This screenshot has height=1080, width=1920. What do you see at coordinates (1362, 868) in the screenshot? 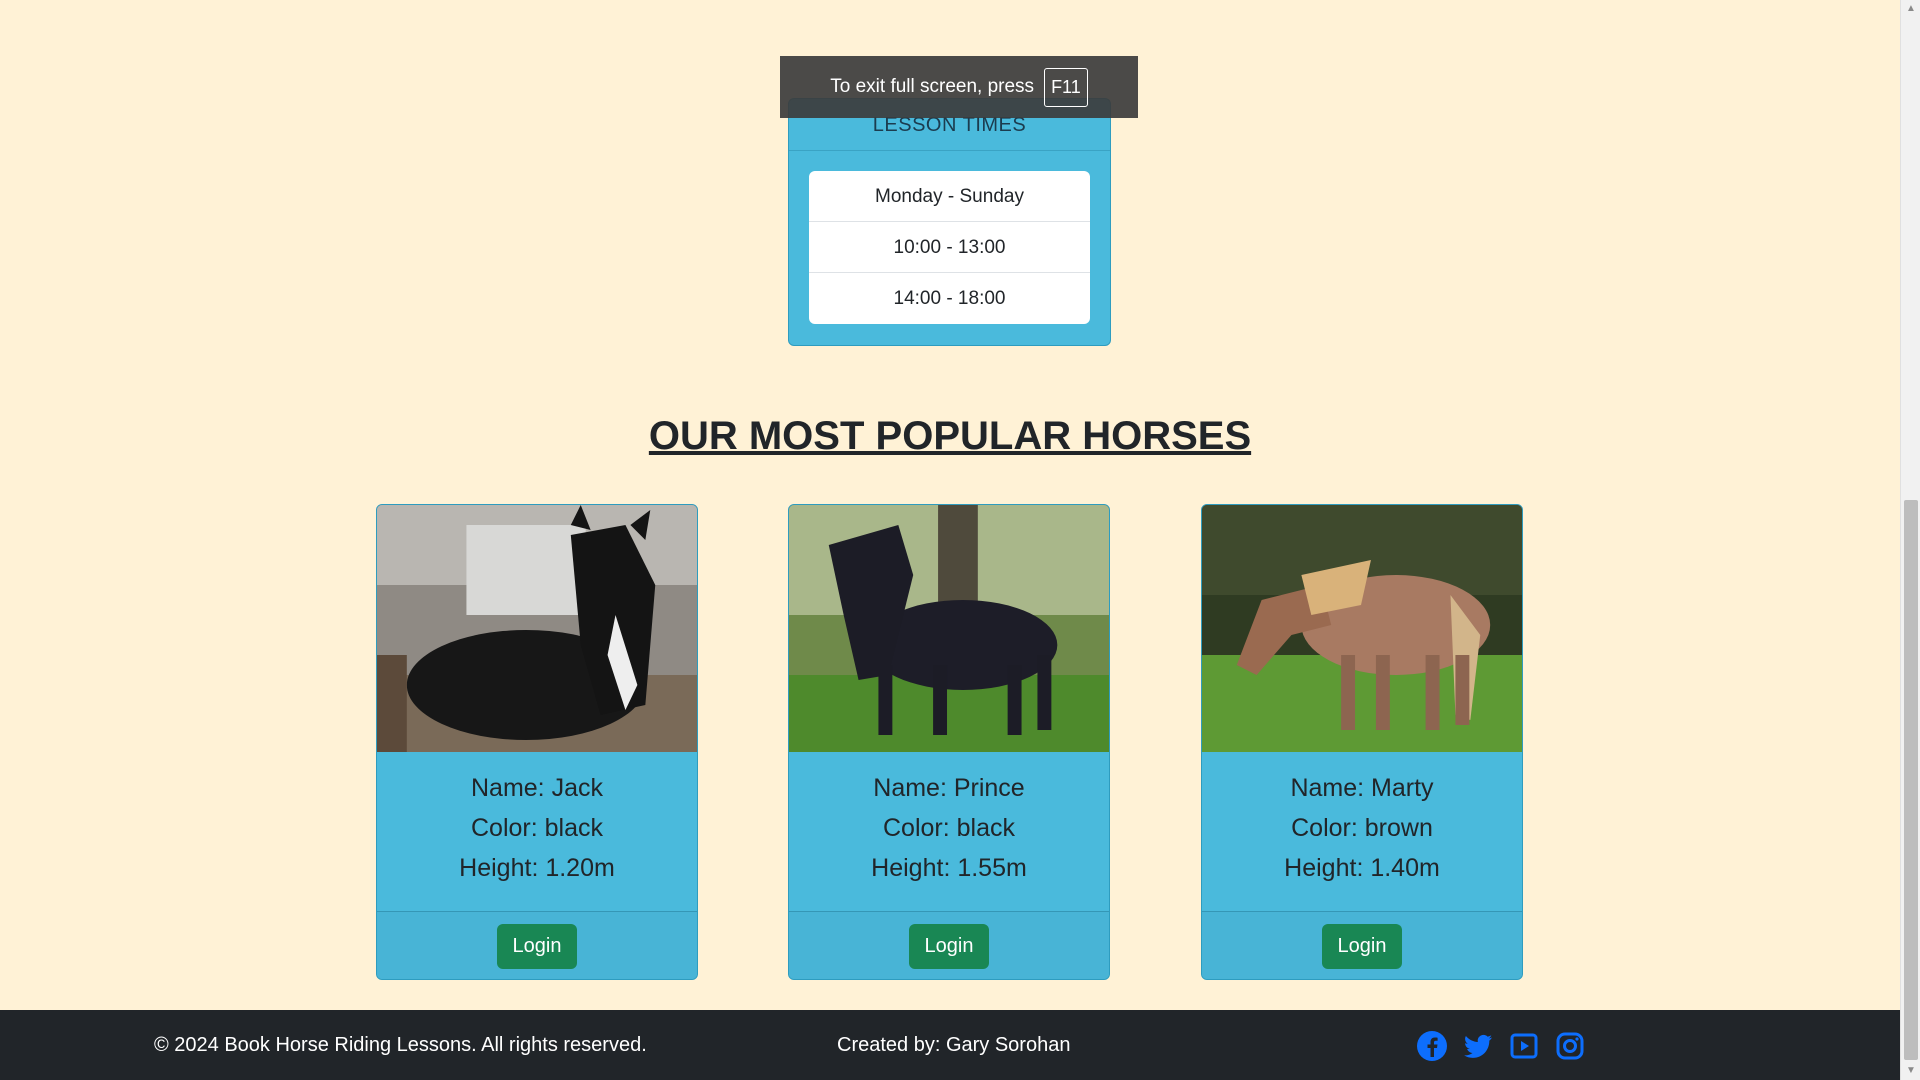
I see `horse-height: Height: 1.40m` at bounding box center [1362, 868].